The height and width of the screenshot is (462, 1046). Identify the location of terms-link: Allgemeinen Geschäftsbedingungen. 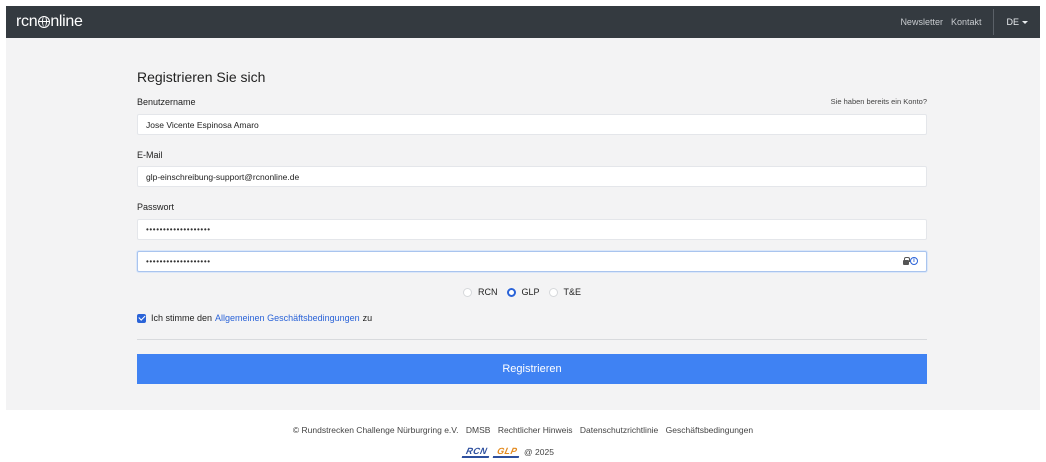
(287, 318).